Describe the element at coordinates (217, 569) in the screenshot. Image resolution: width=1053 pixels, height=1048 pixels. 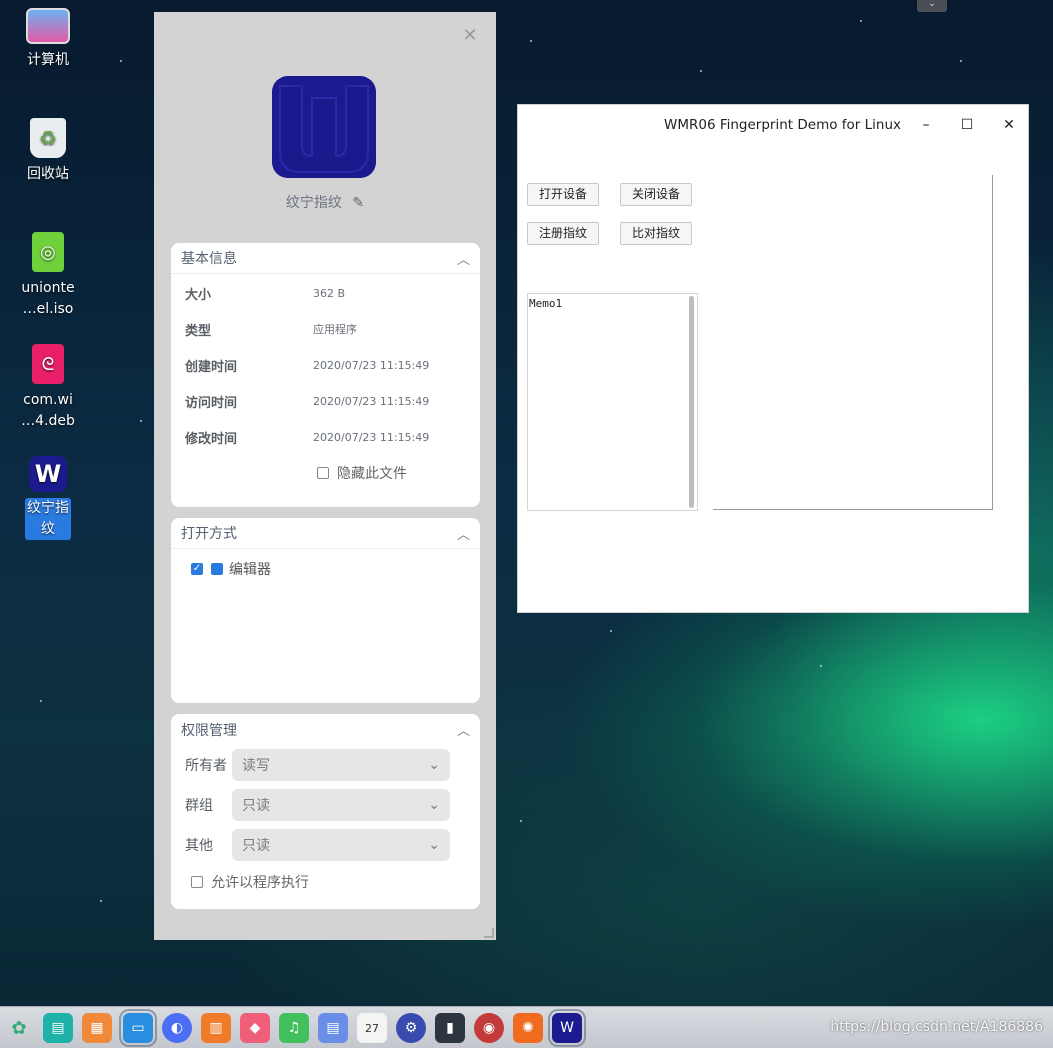
I see `editor-app-icon` at that location.